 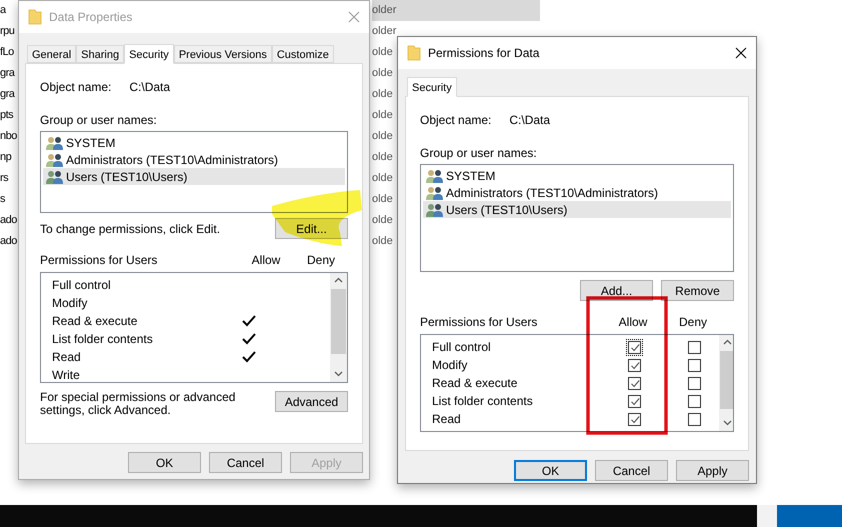 I want to click on dialog-button: Apply, so click(x=712, y=470).